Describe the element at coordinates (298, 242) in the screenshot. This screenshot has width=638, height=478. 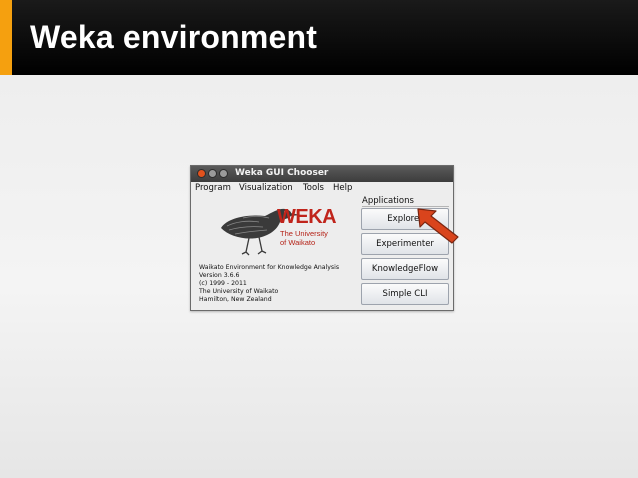
I see `university-line-2: of Waikato` at that location.